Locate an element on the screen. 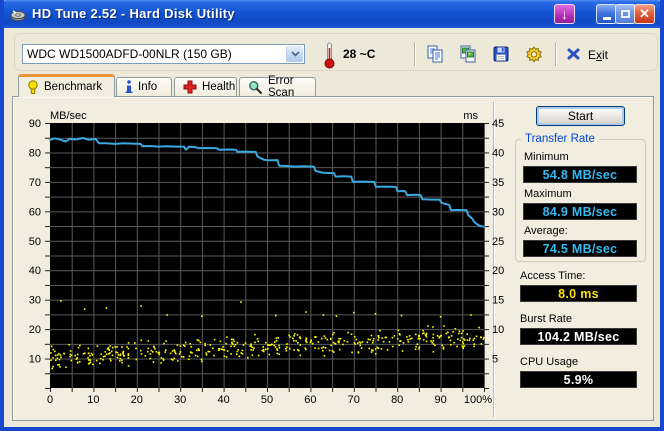 This screenshot has width=664, height=431. copy-text-icon is located at coordinates (435, 56).